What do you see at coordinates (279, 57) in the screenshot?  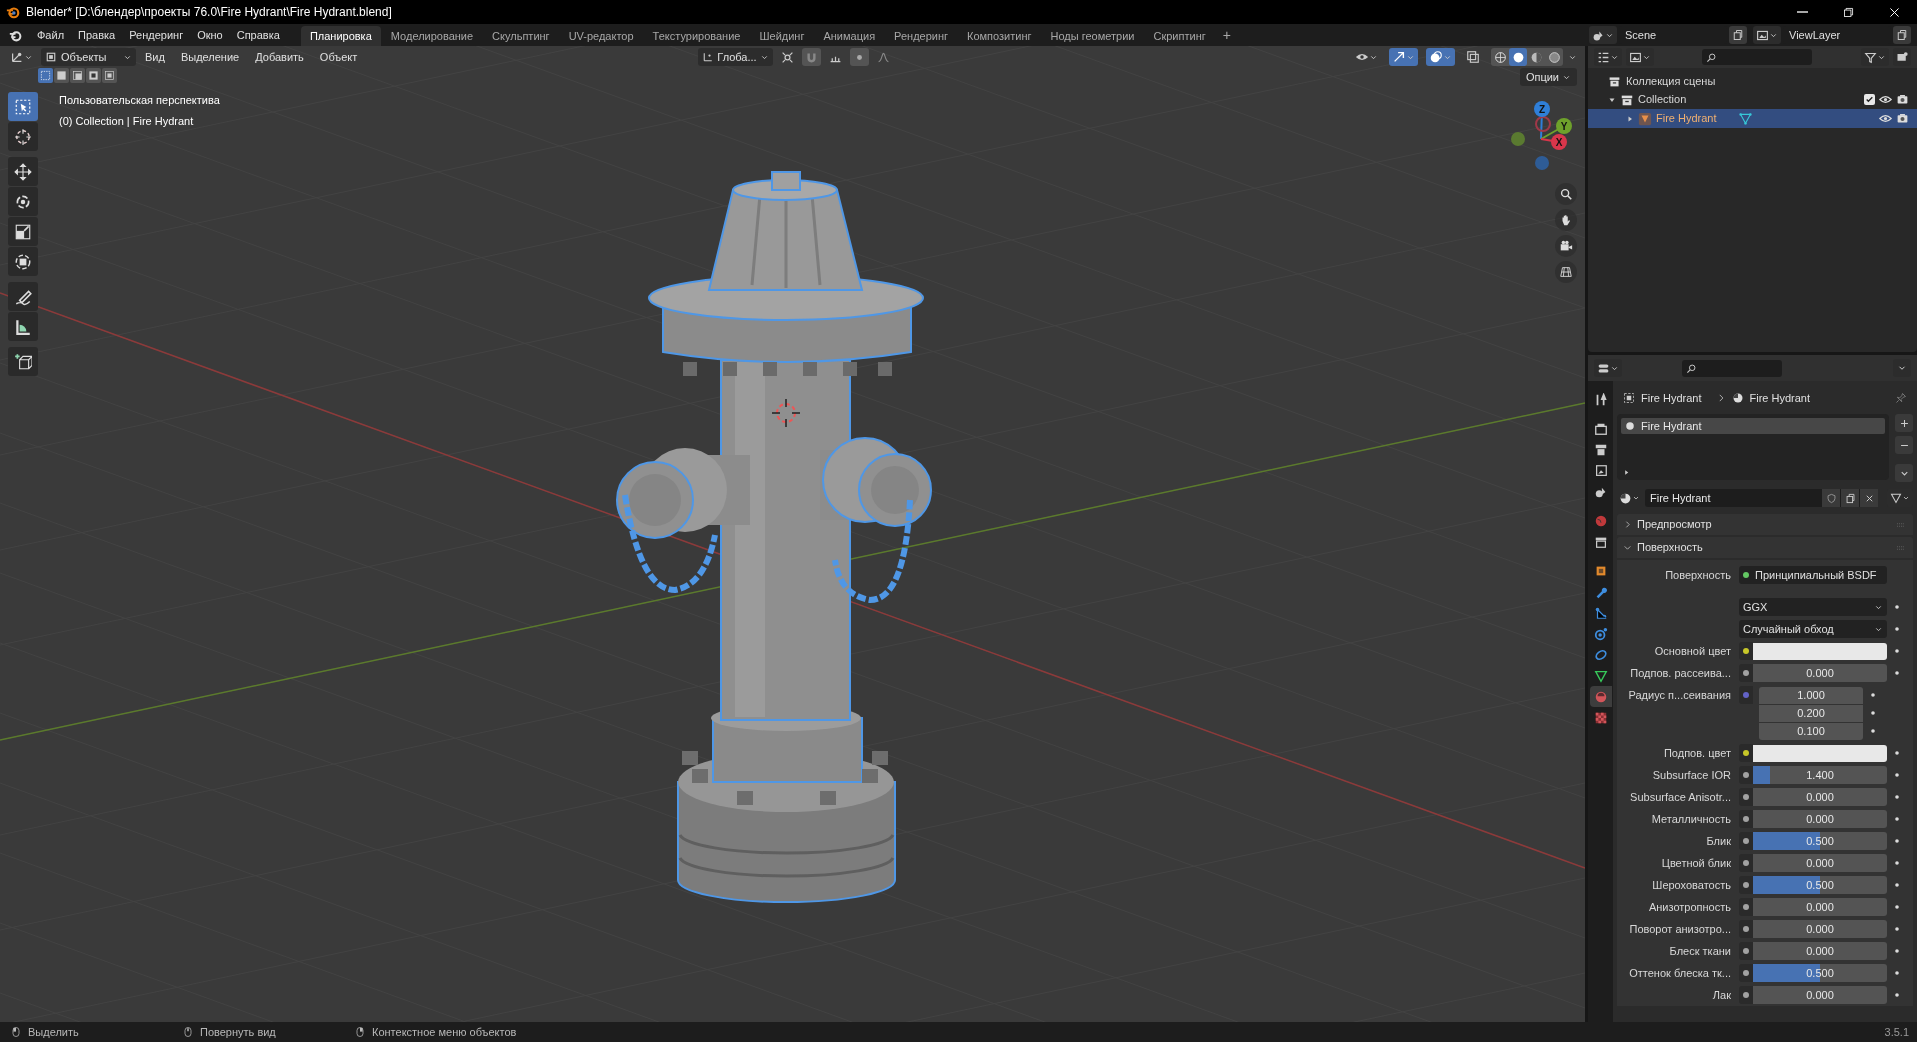 I see `menu-item: Добавить` at bounding box center [279, 57].